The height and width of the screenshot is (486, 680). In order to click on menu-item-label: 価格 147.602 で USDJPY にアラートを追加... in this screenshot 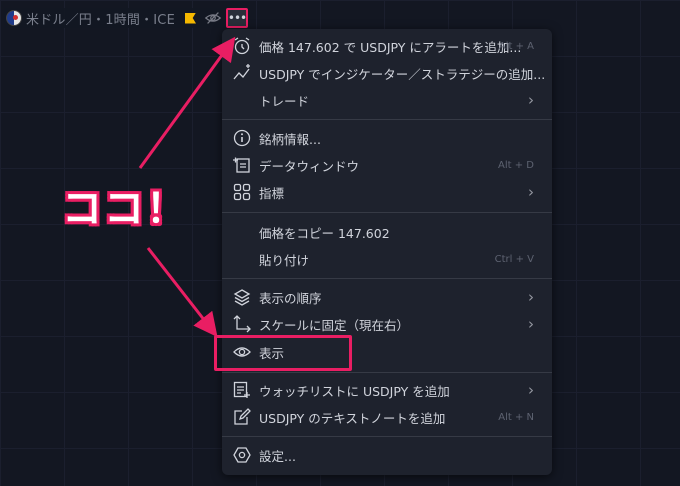, I will do `click(390, 47)`.